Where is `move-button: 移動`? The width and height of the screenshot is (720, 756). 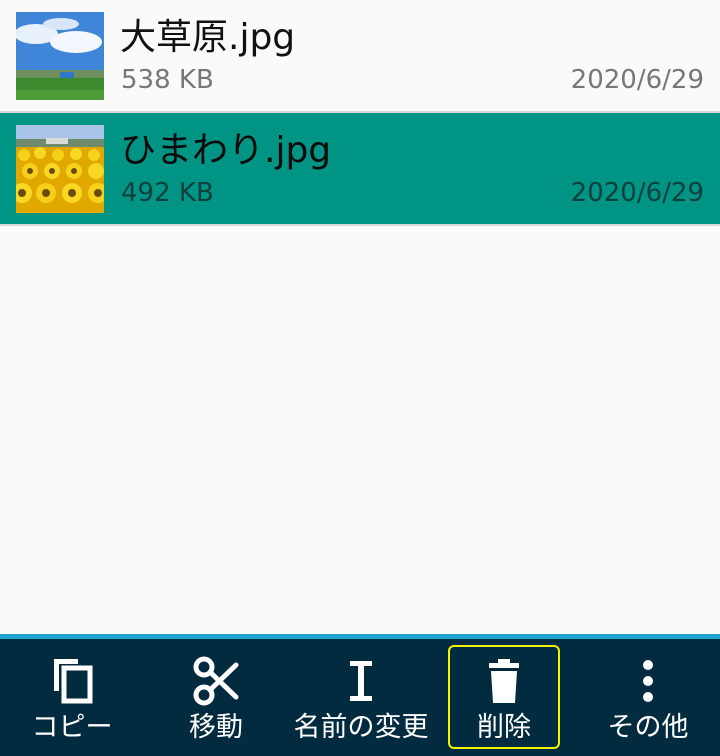
move-button: 移動 is located at coordinates (216, 697).